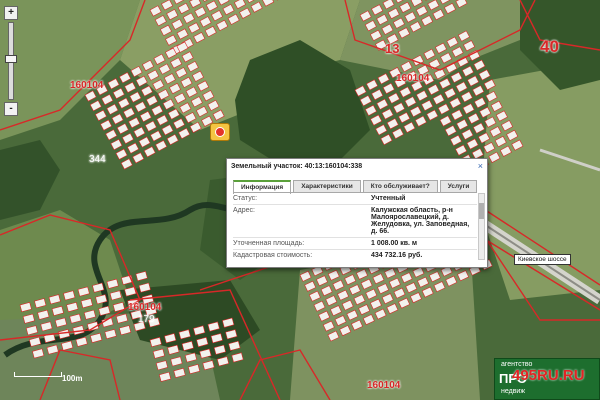 Image resolution: width=600 pixels, height=400 pixels. What do you see at coordinates (269, 243) in the screenshot?
I see `area-label: Уточненная площадь:` at bounding box center [269, 243].